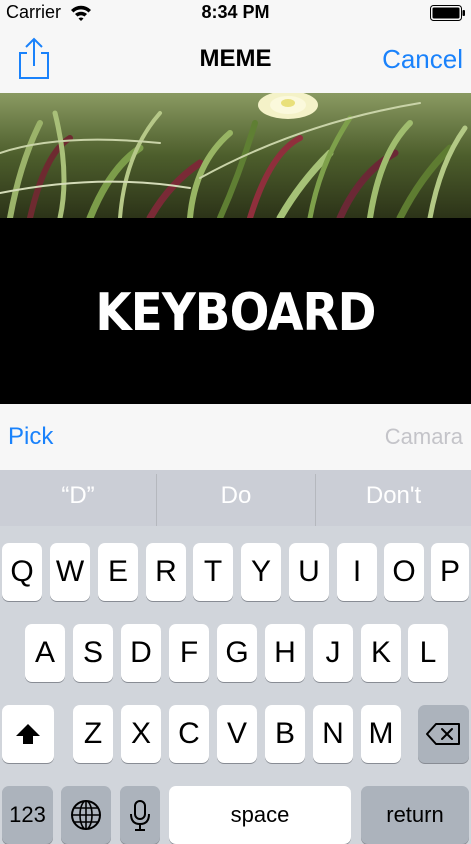  What do you see at coordinates (235, 437) in the screenshot?
I see `bottom-toolbar: Pick Camara` at bounding box center [235, 437].